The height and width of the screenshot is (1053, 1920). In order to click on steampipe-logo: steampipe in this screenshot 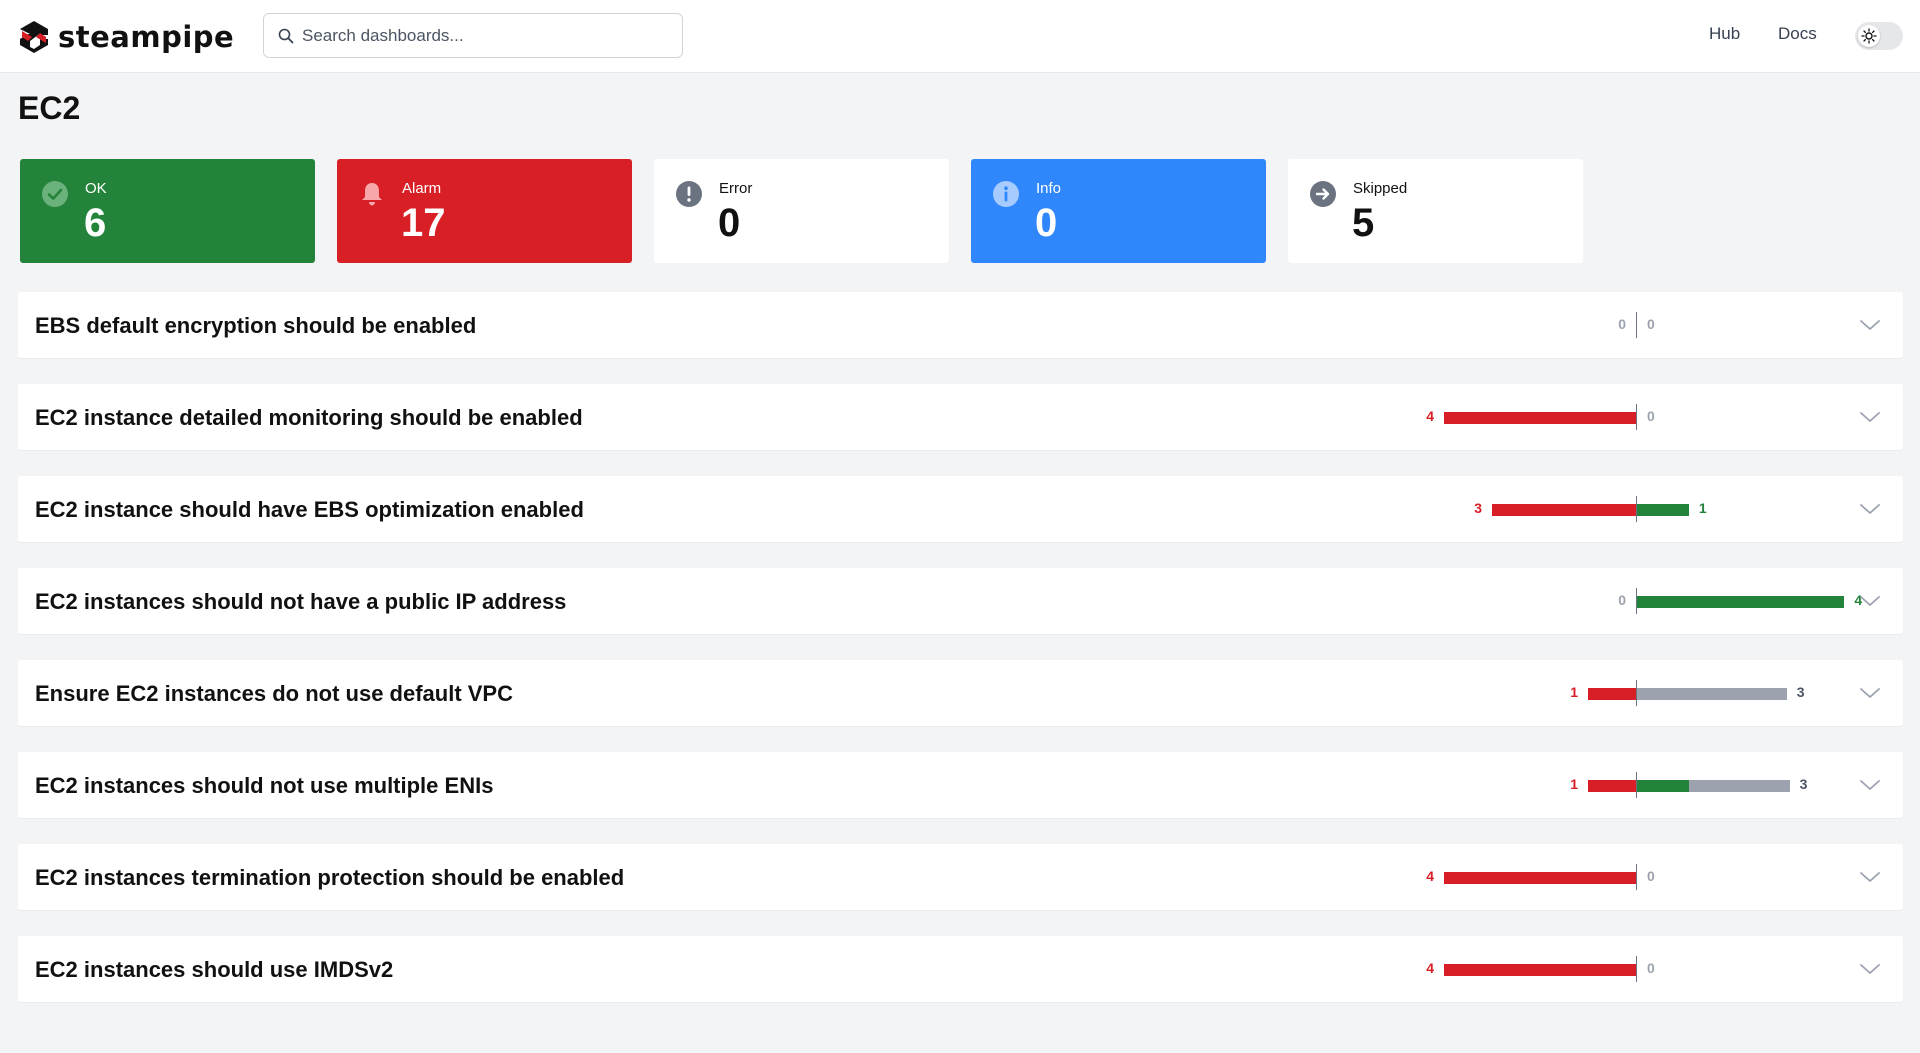, I will do `click(126, 36)`.